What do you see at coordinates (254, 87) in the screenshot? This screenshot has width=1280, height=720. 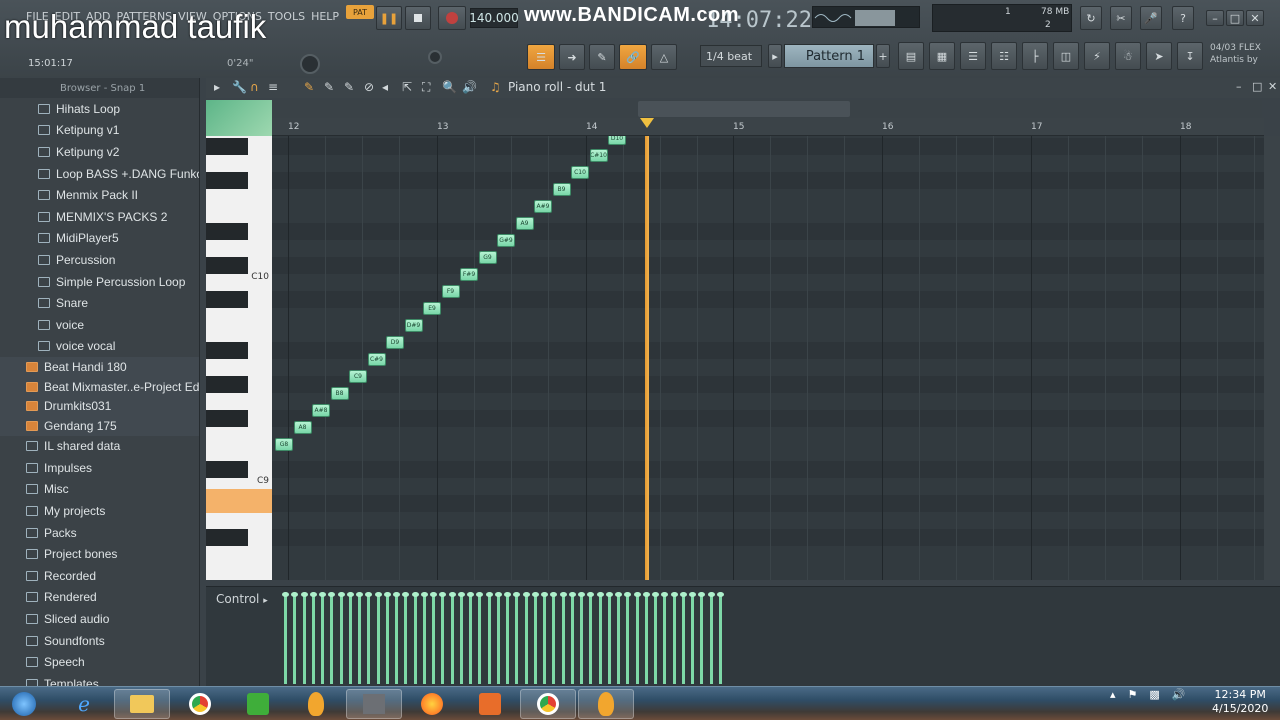 I see `magnet-icon: ∩` at bounding box center [254, 87].